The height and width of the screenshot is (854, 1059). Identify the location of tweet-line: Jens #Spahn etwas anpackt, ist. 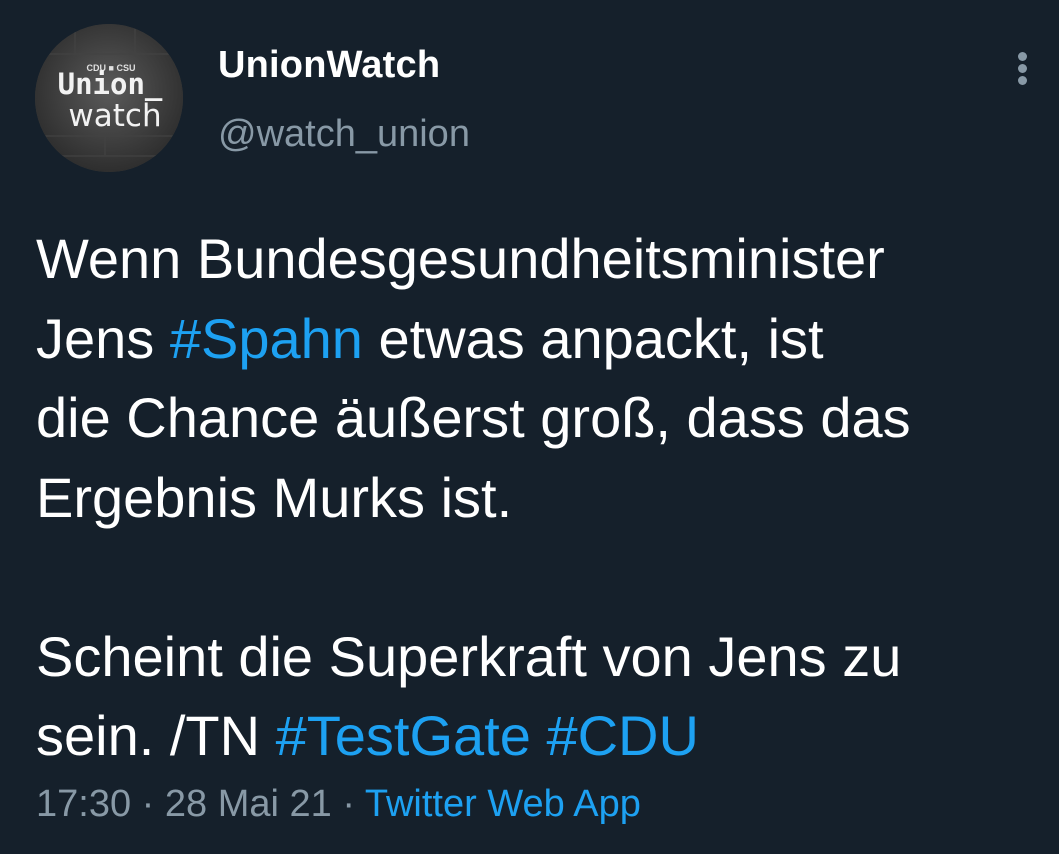
(536, 339).